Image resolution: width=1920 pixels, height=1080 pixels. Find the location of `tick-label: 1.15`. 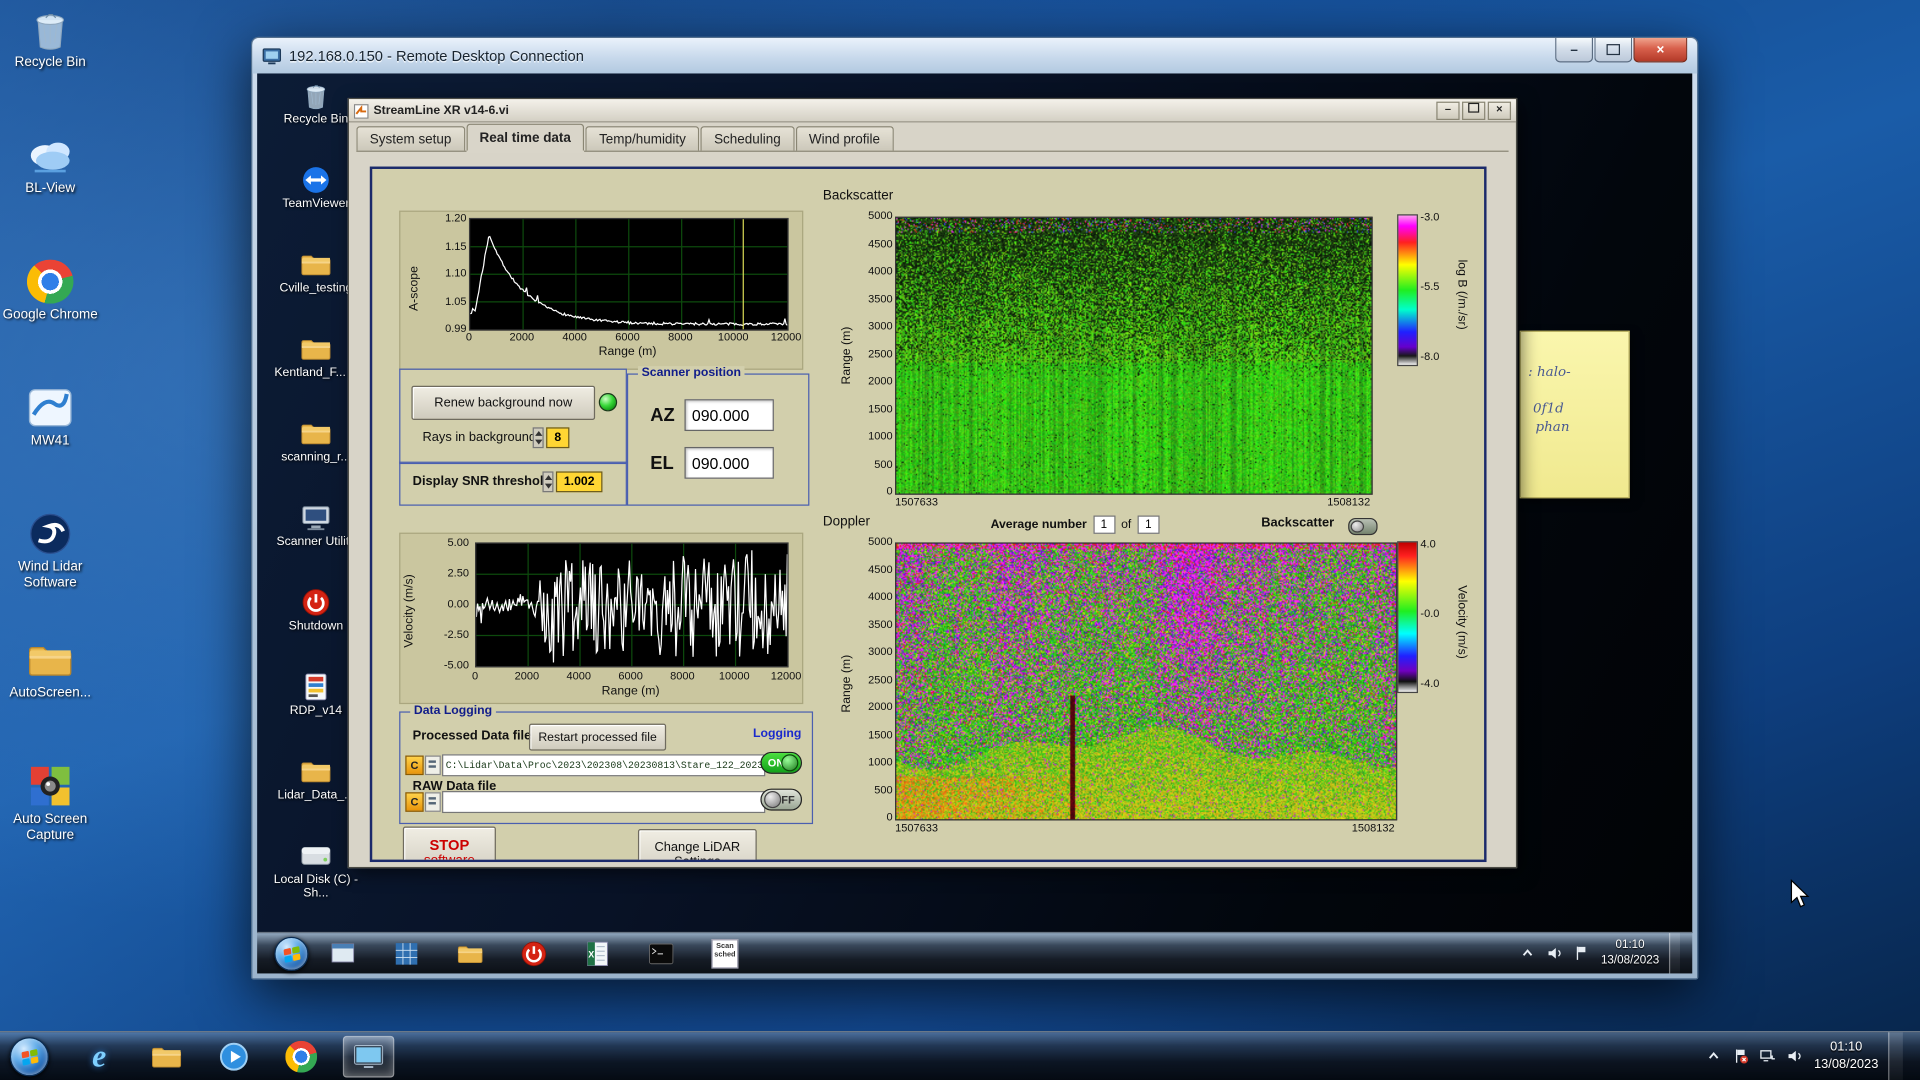

tick-label: 1.15 is located at coordinates (456, 245).